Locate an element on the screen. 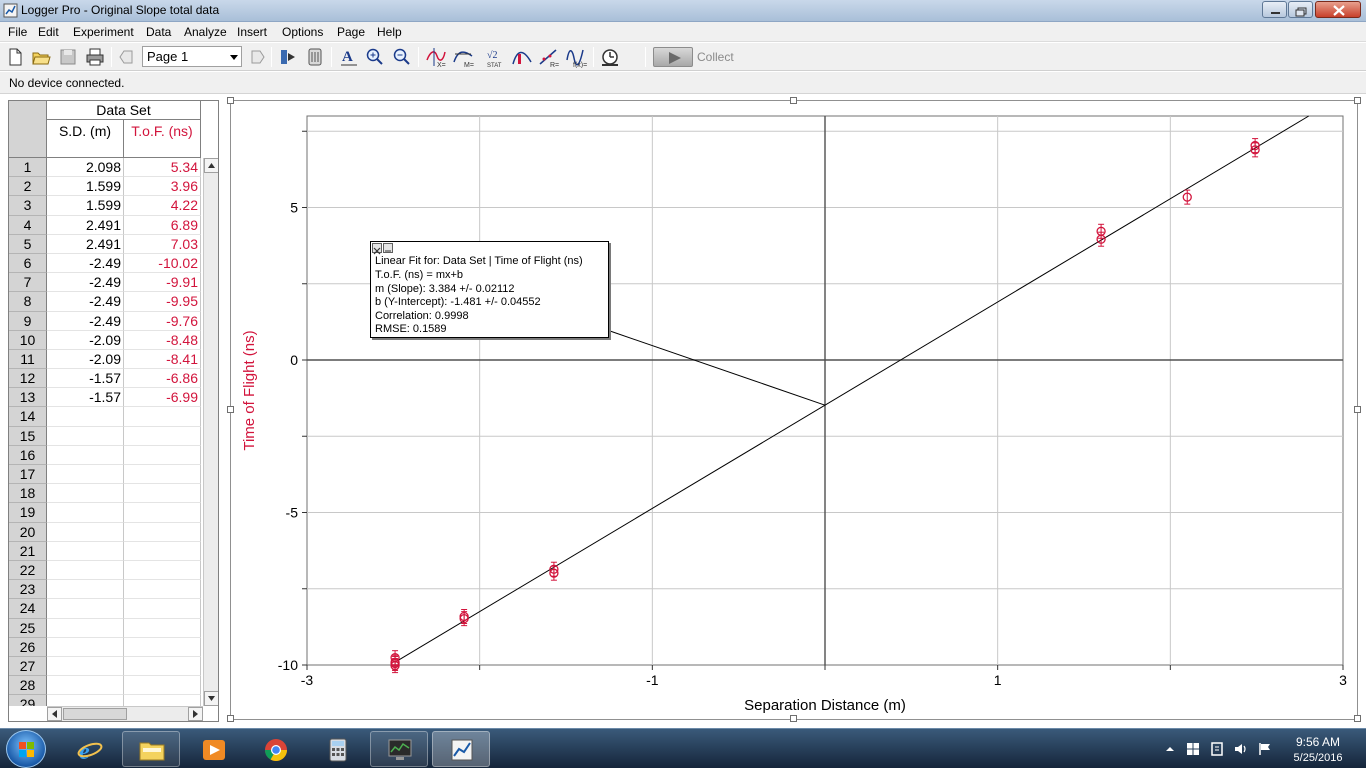  horizontal-scrollbar is located at coordinates (125, 713).